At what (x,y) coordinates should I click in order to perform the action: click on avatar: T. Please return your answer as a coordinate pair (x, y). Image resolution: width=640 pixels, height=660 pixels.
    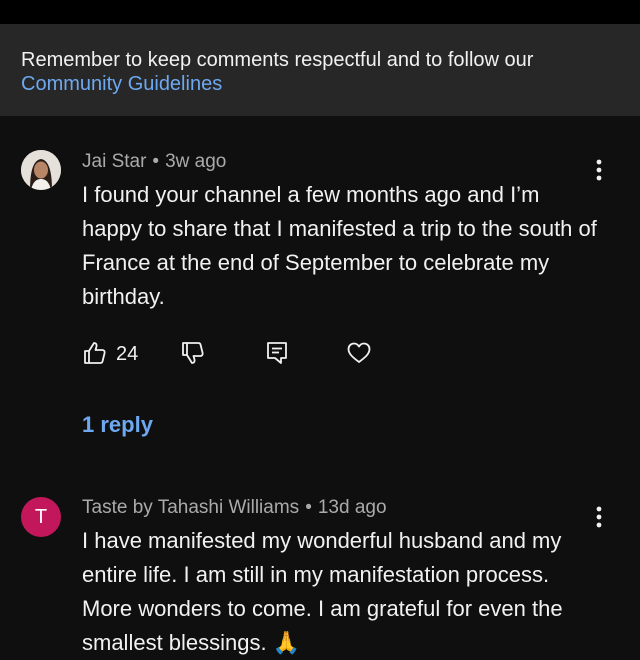
    Looking at the image, I should click on (41, 517).